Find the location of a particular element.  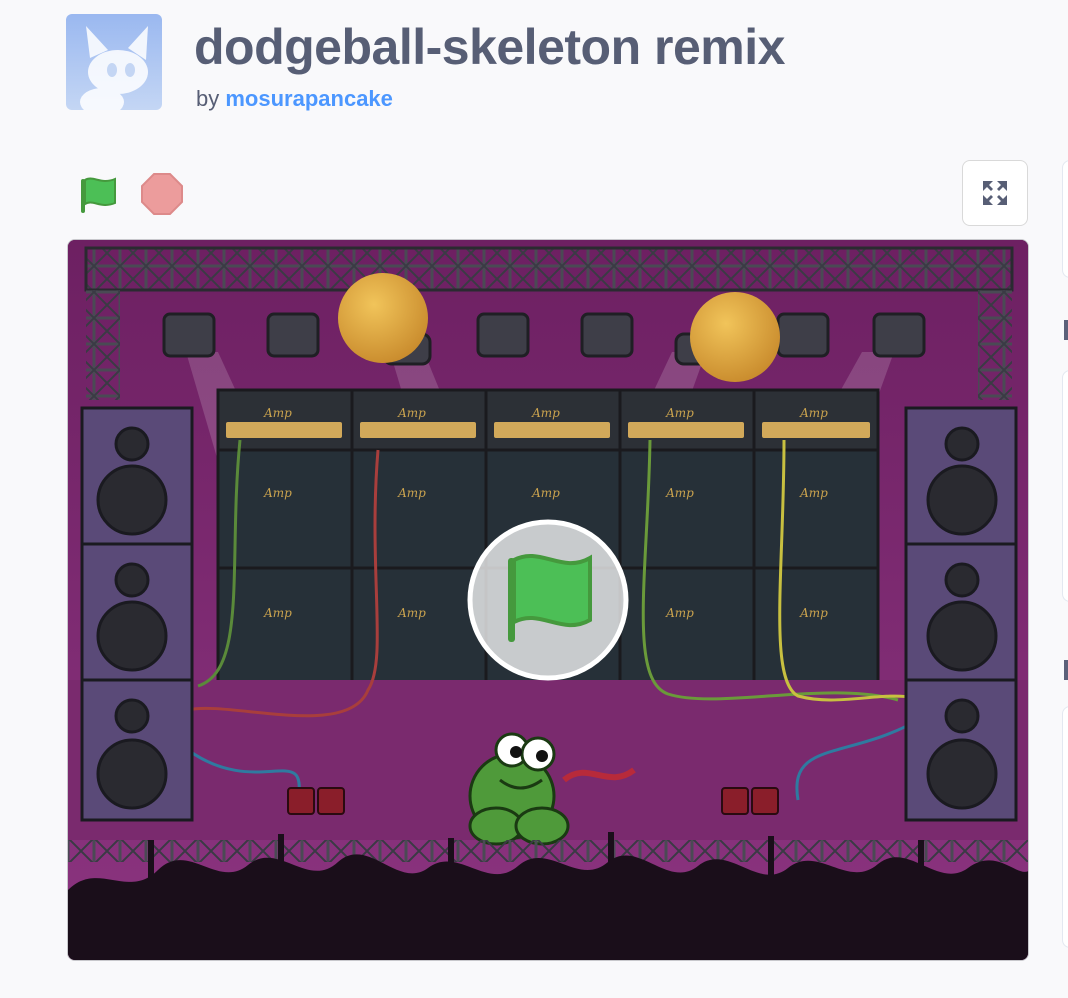

scratch-cat-icon is located at coordinates (114, 68).